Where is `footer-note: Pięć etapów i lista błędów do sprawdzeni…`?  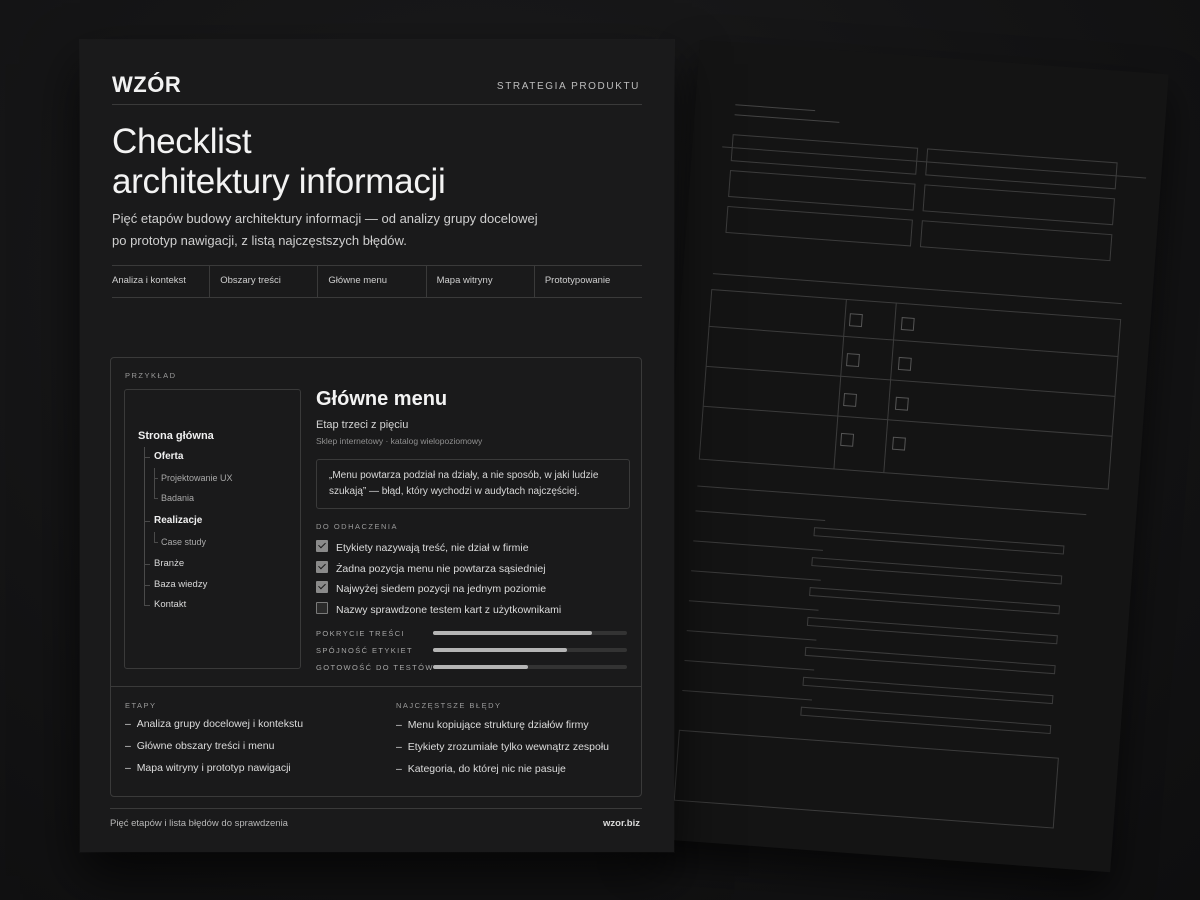
footer-note: Pięć etapów i lista błędów do sprawdzeni… is located at coordinates (199, 823).